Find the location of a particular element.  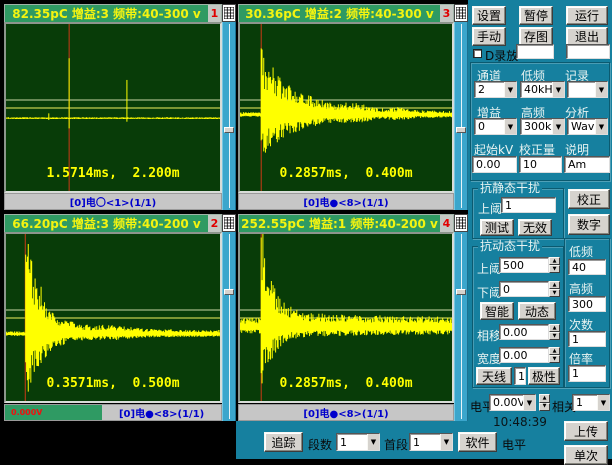

panel-4-measurement: 0.2857ms, 0.400m is located at coordinates (346, 383).